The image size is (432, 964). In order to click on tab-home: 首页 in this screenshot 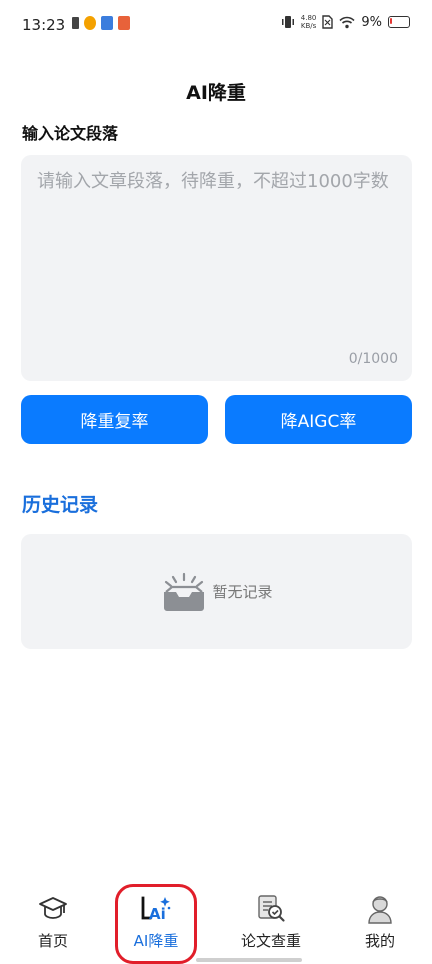, I will do `click(53, 922)`.